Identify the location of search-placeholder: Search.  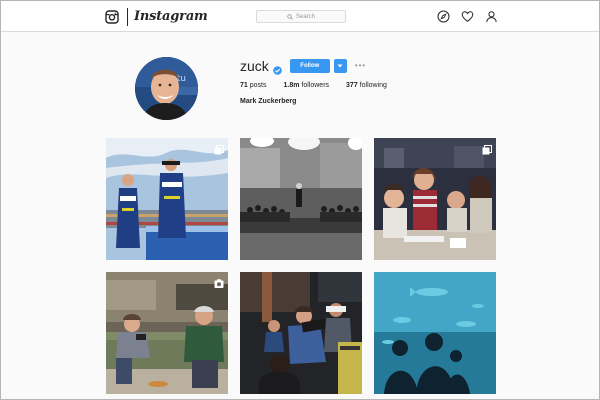
(305, 16).